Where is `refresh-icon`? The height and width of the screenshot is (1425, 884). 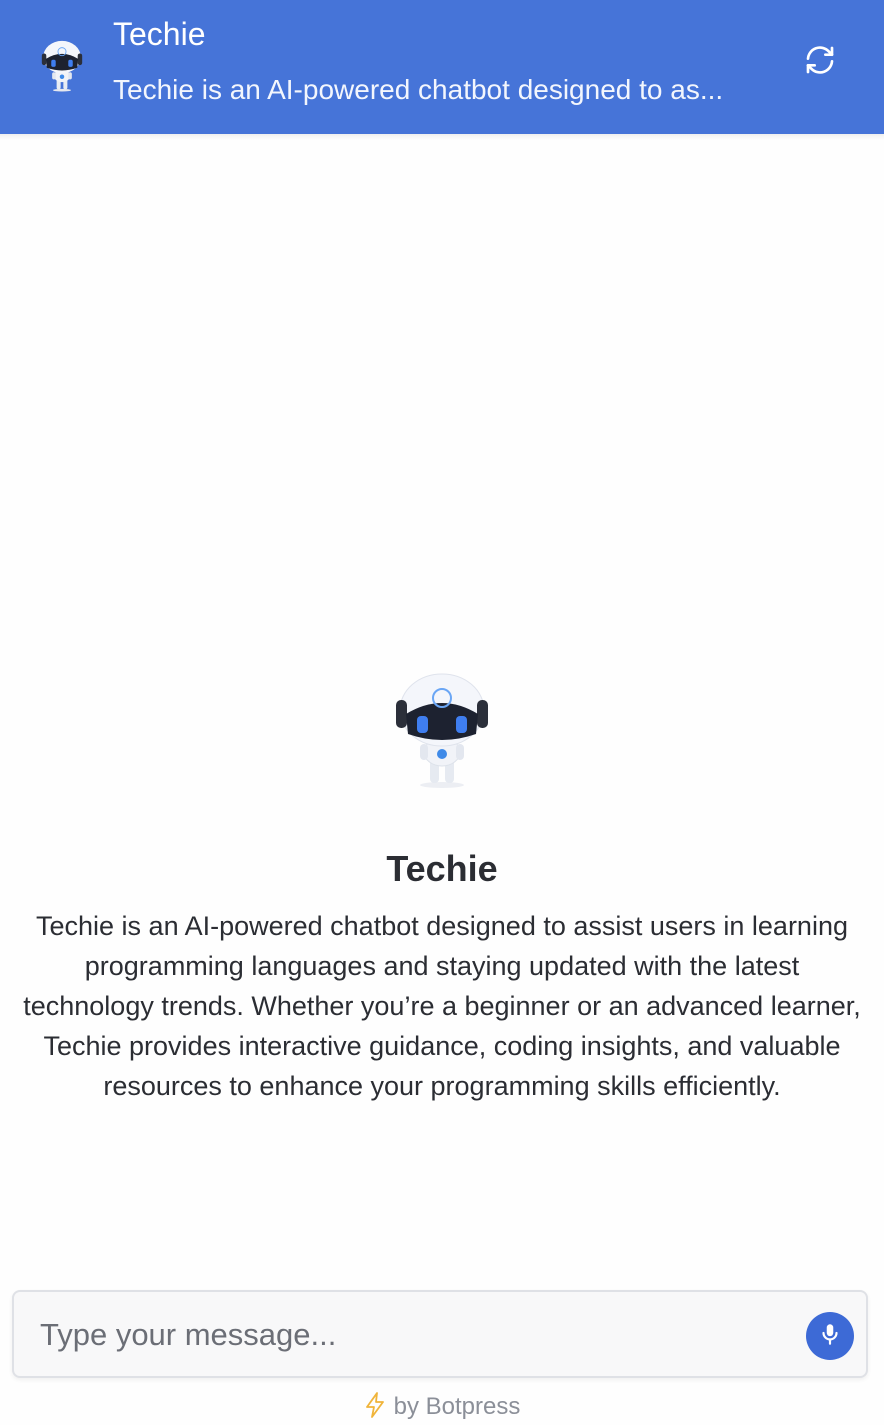
refresh-icon is located at coordinates (820, 62).